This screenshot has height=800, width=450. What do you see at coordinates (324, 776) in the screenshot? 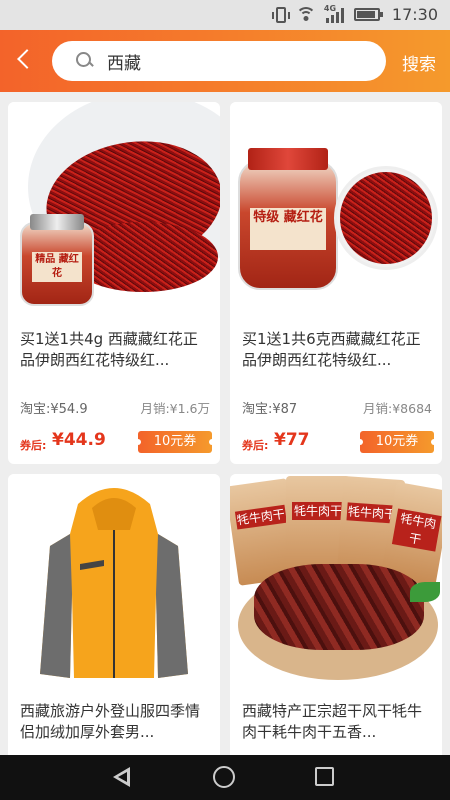
I see `recent-apps-icon` at bounding box center [324, 776].